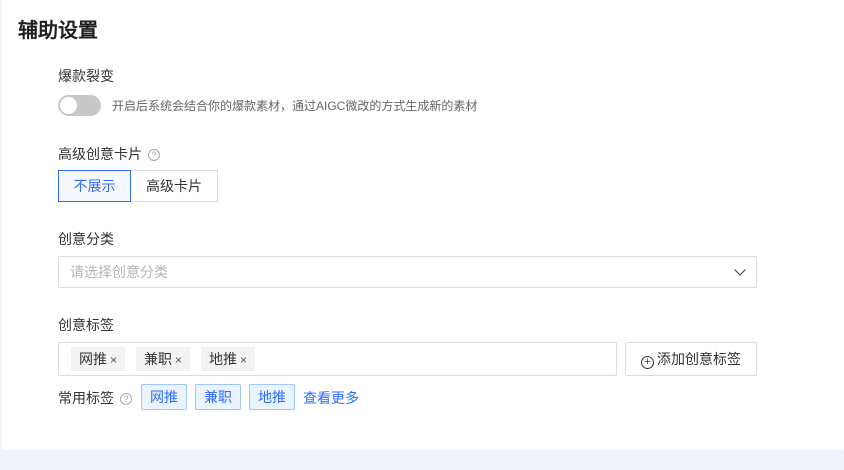 The height and width of the screenshot is (470, 844). What do you see at coordinates (174, 186) in the screenshot?
I see `option-advanced-card: 高级卡片` at bounding box center [174, 186].